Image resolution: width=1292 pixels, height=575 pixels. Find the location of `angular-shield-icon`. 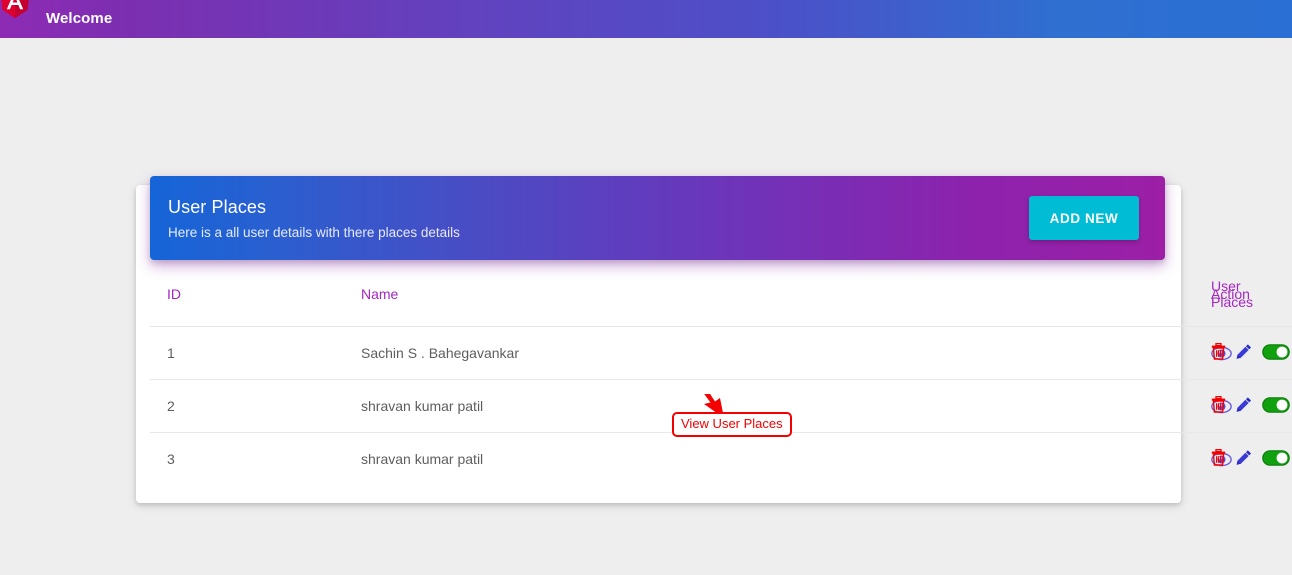

angular-shield-icon is located at coordinates (15, 9).